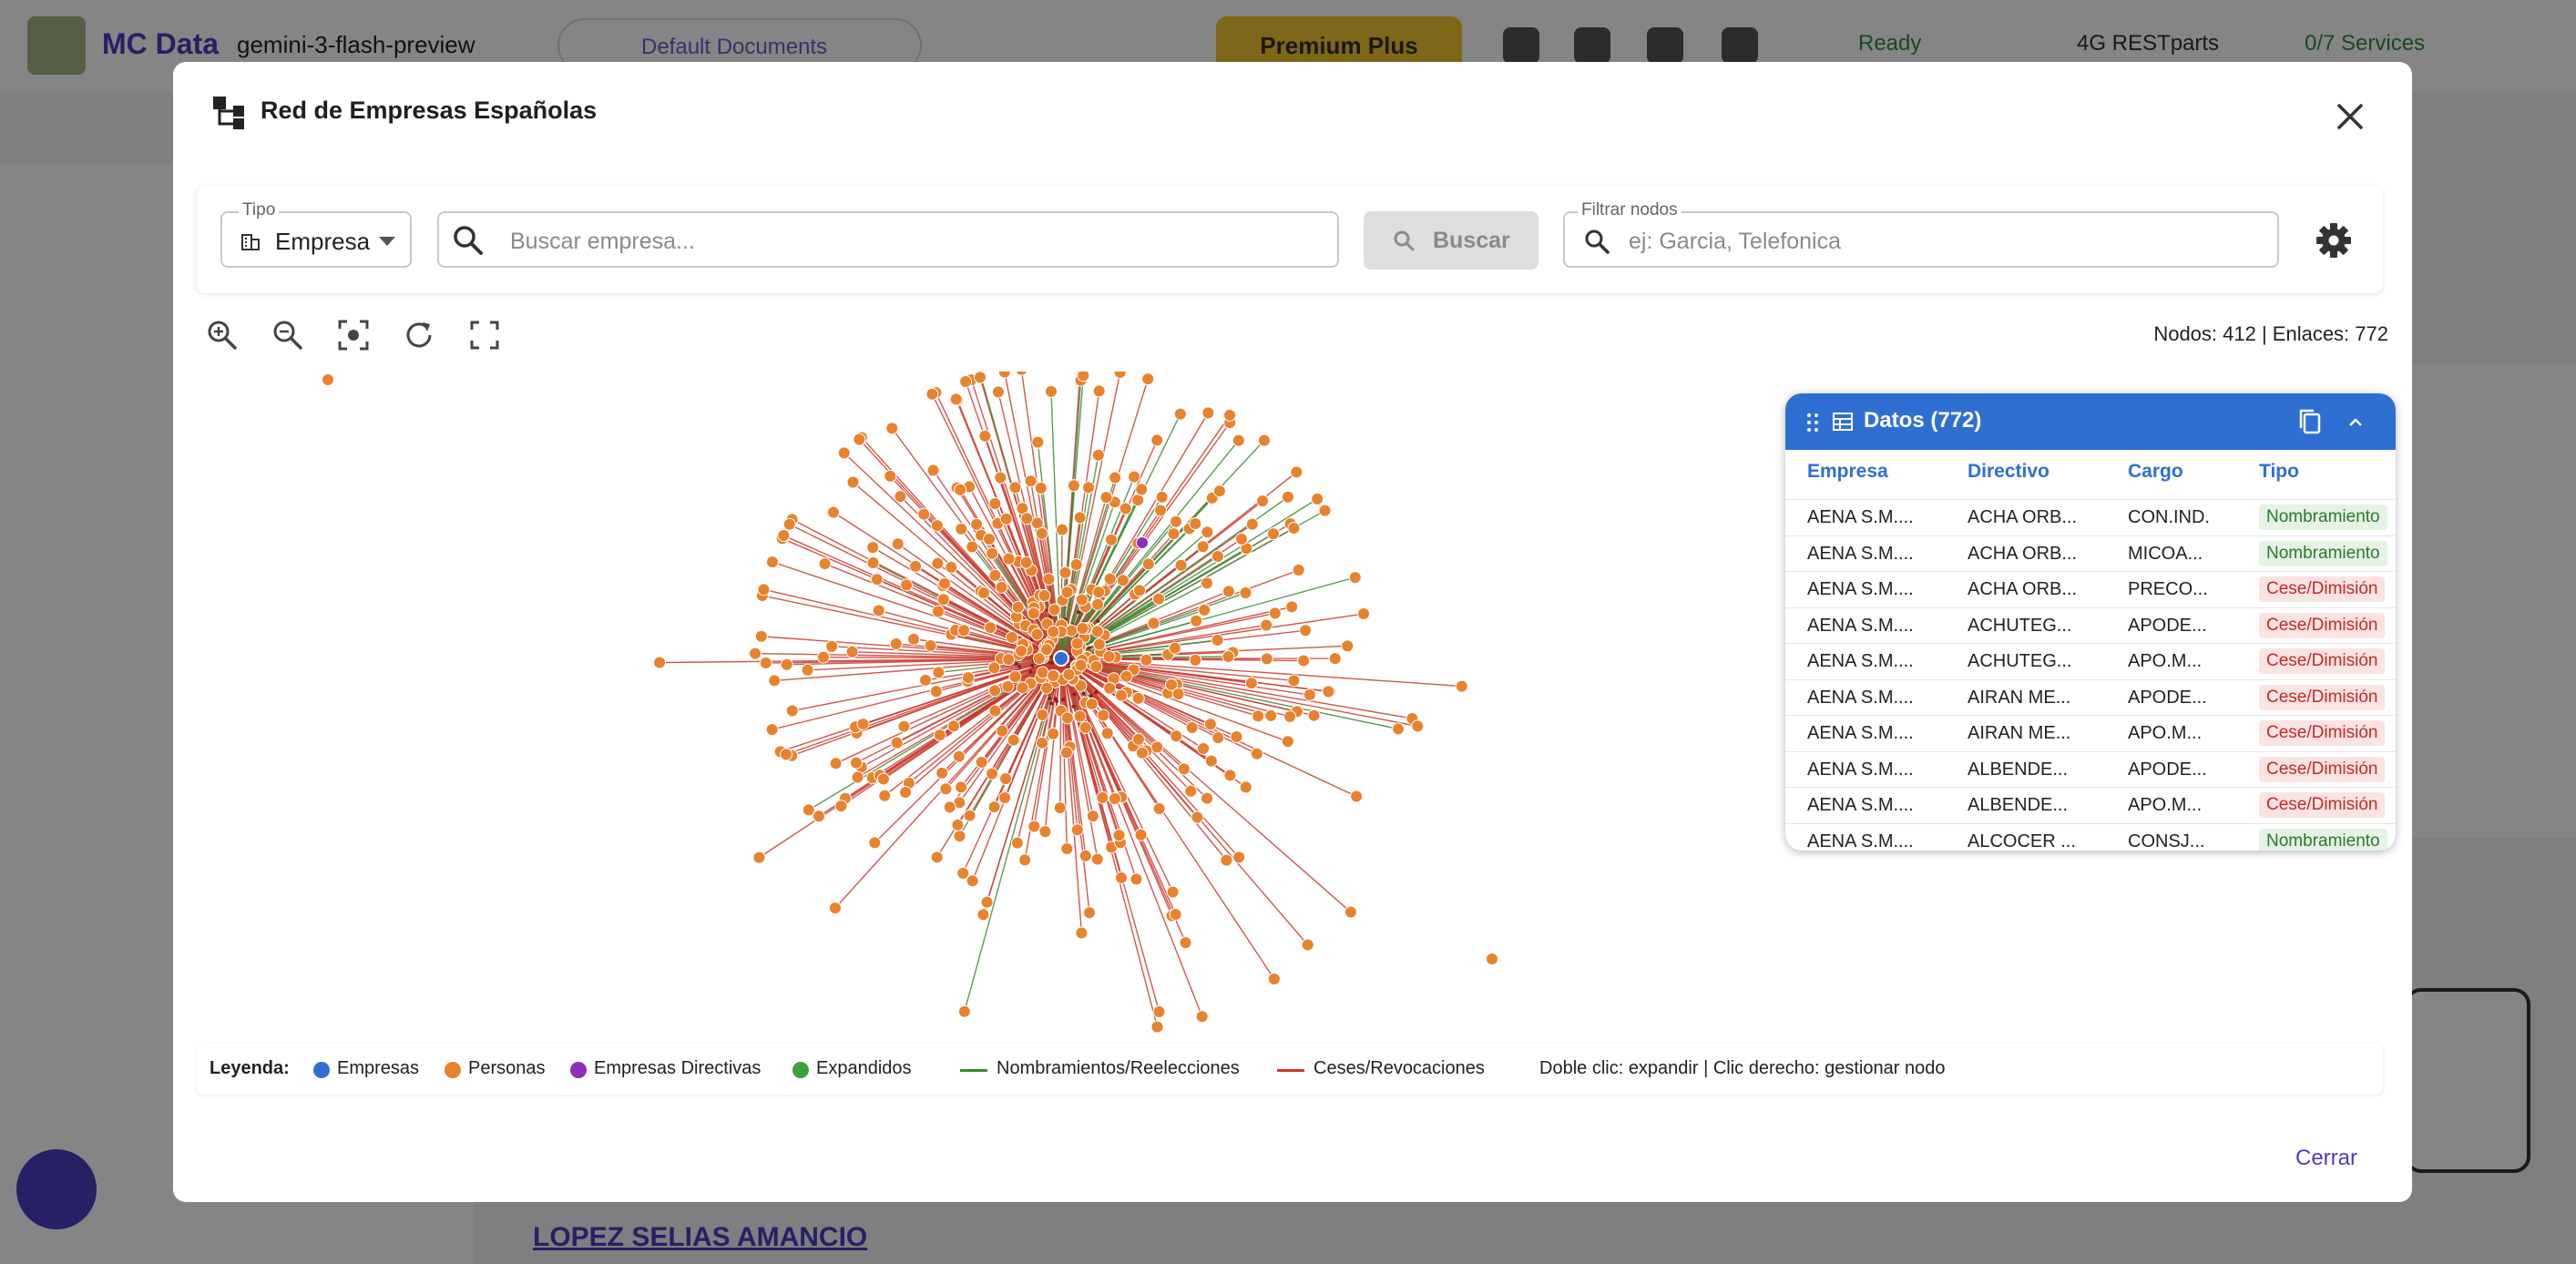 This screenshot has width=2576, height=1264. Describe the element at coordinates (2155, 472) in the screenshot. I see `column-header-cargo: Cargo` at that location.